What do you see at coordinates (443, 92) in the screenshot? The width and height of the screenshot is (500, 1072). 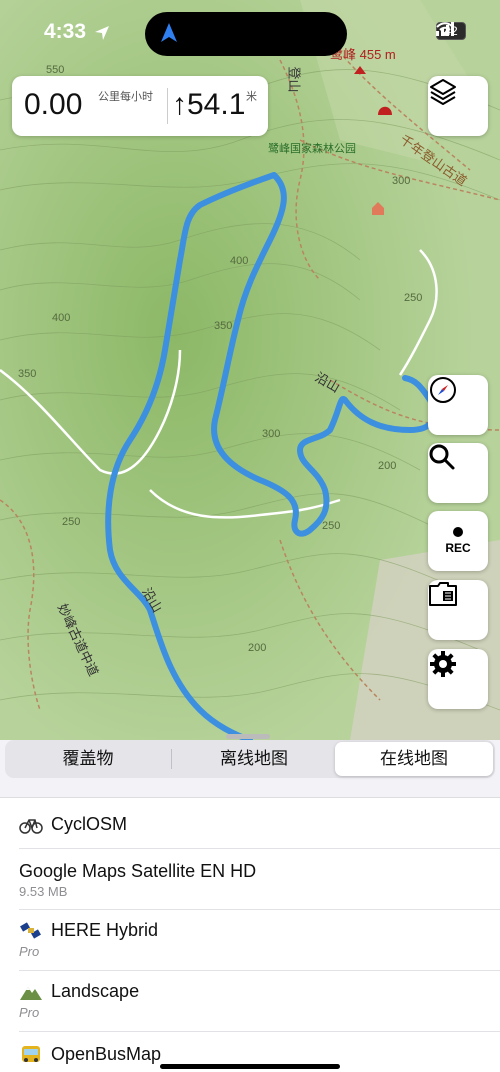 I see `layers-icon` at bounding box center [443, 92].